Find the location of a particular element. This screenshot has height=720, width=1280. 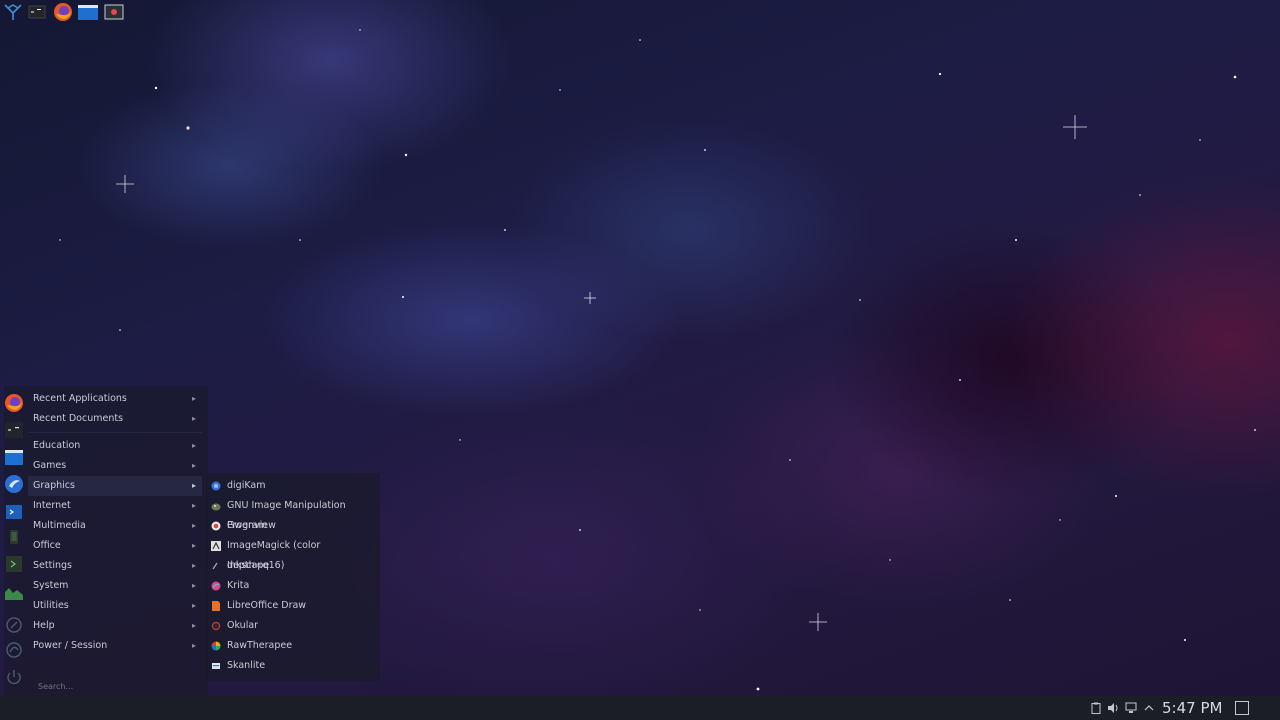

system-monitor-icon is located at coordinates (14, 592).